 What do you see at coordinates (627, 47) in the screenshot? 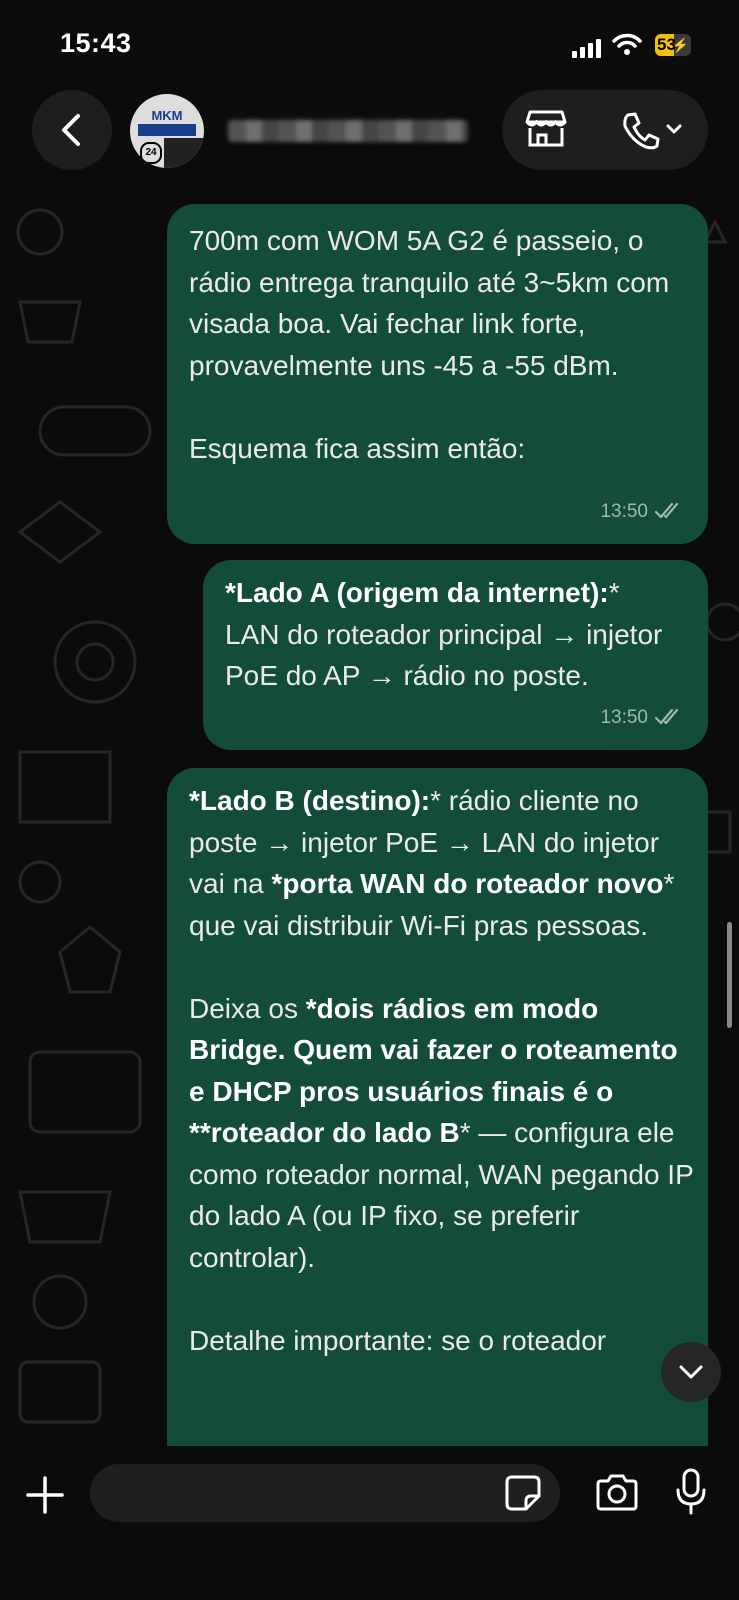
I see `wifi-icon` at bounding box center [627, 47].